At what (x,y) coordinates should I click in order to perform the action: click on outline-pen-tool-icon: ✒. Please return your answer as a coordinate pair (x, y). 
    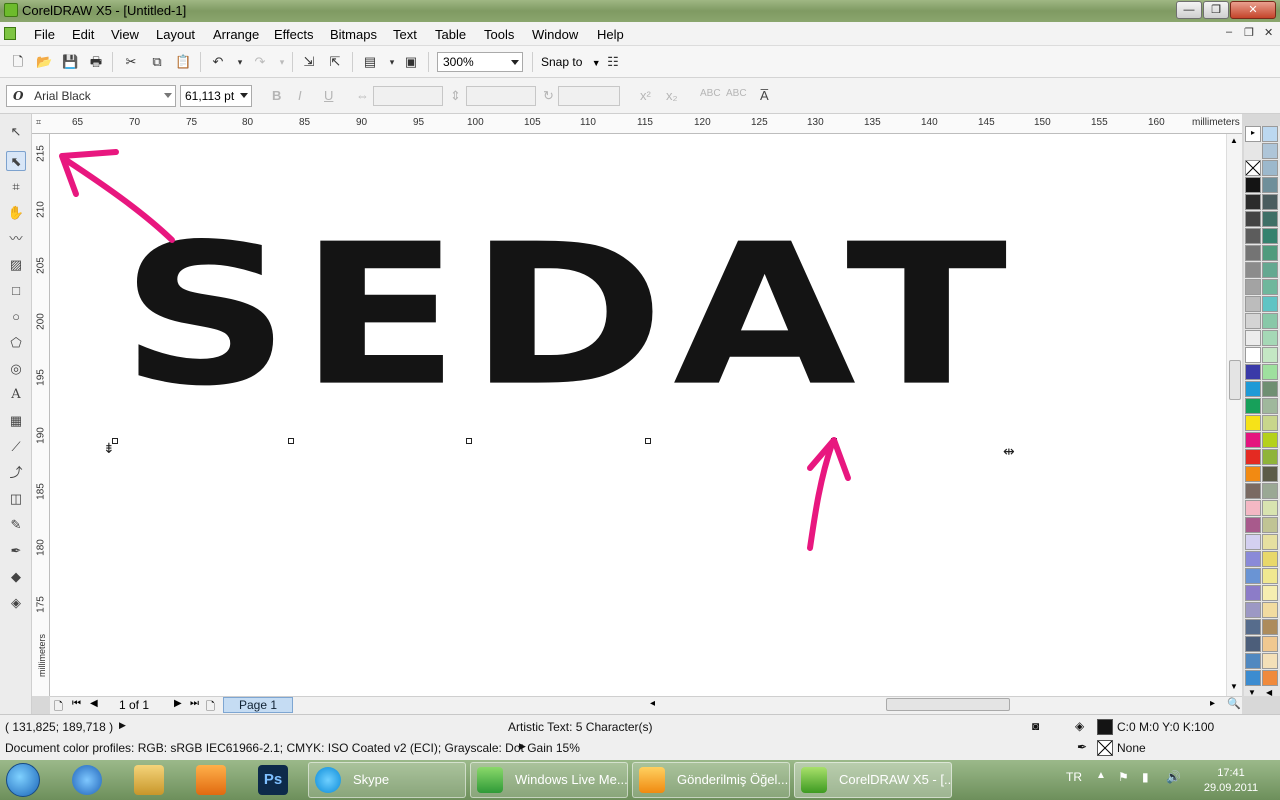
    Looking at the image, I should click on (16, 551).